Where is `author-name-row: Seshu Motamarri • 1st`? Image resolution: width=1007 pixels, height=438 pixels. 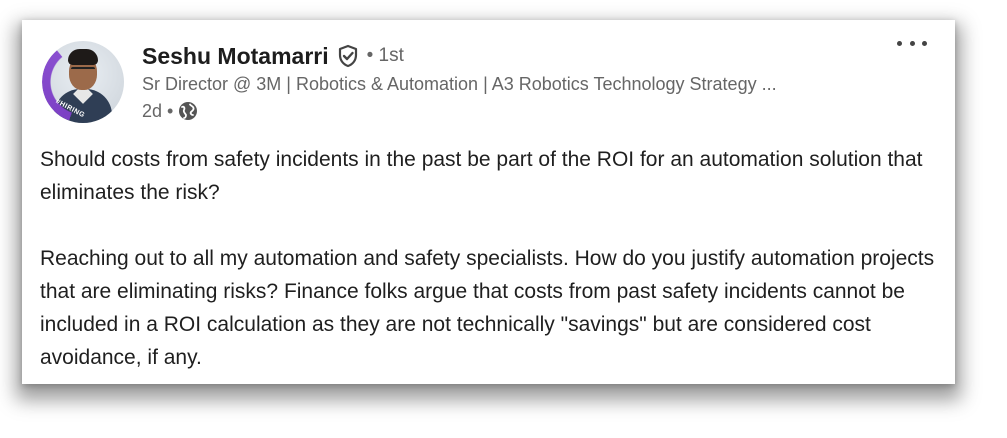
author-name-row: Seshu Motamarri • 1st is located at coordinates (273, 56).